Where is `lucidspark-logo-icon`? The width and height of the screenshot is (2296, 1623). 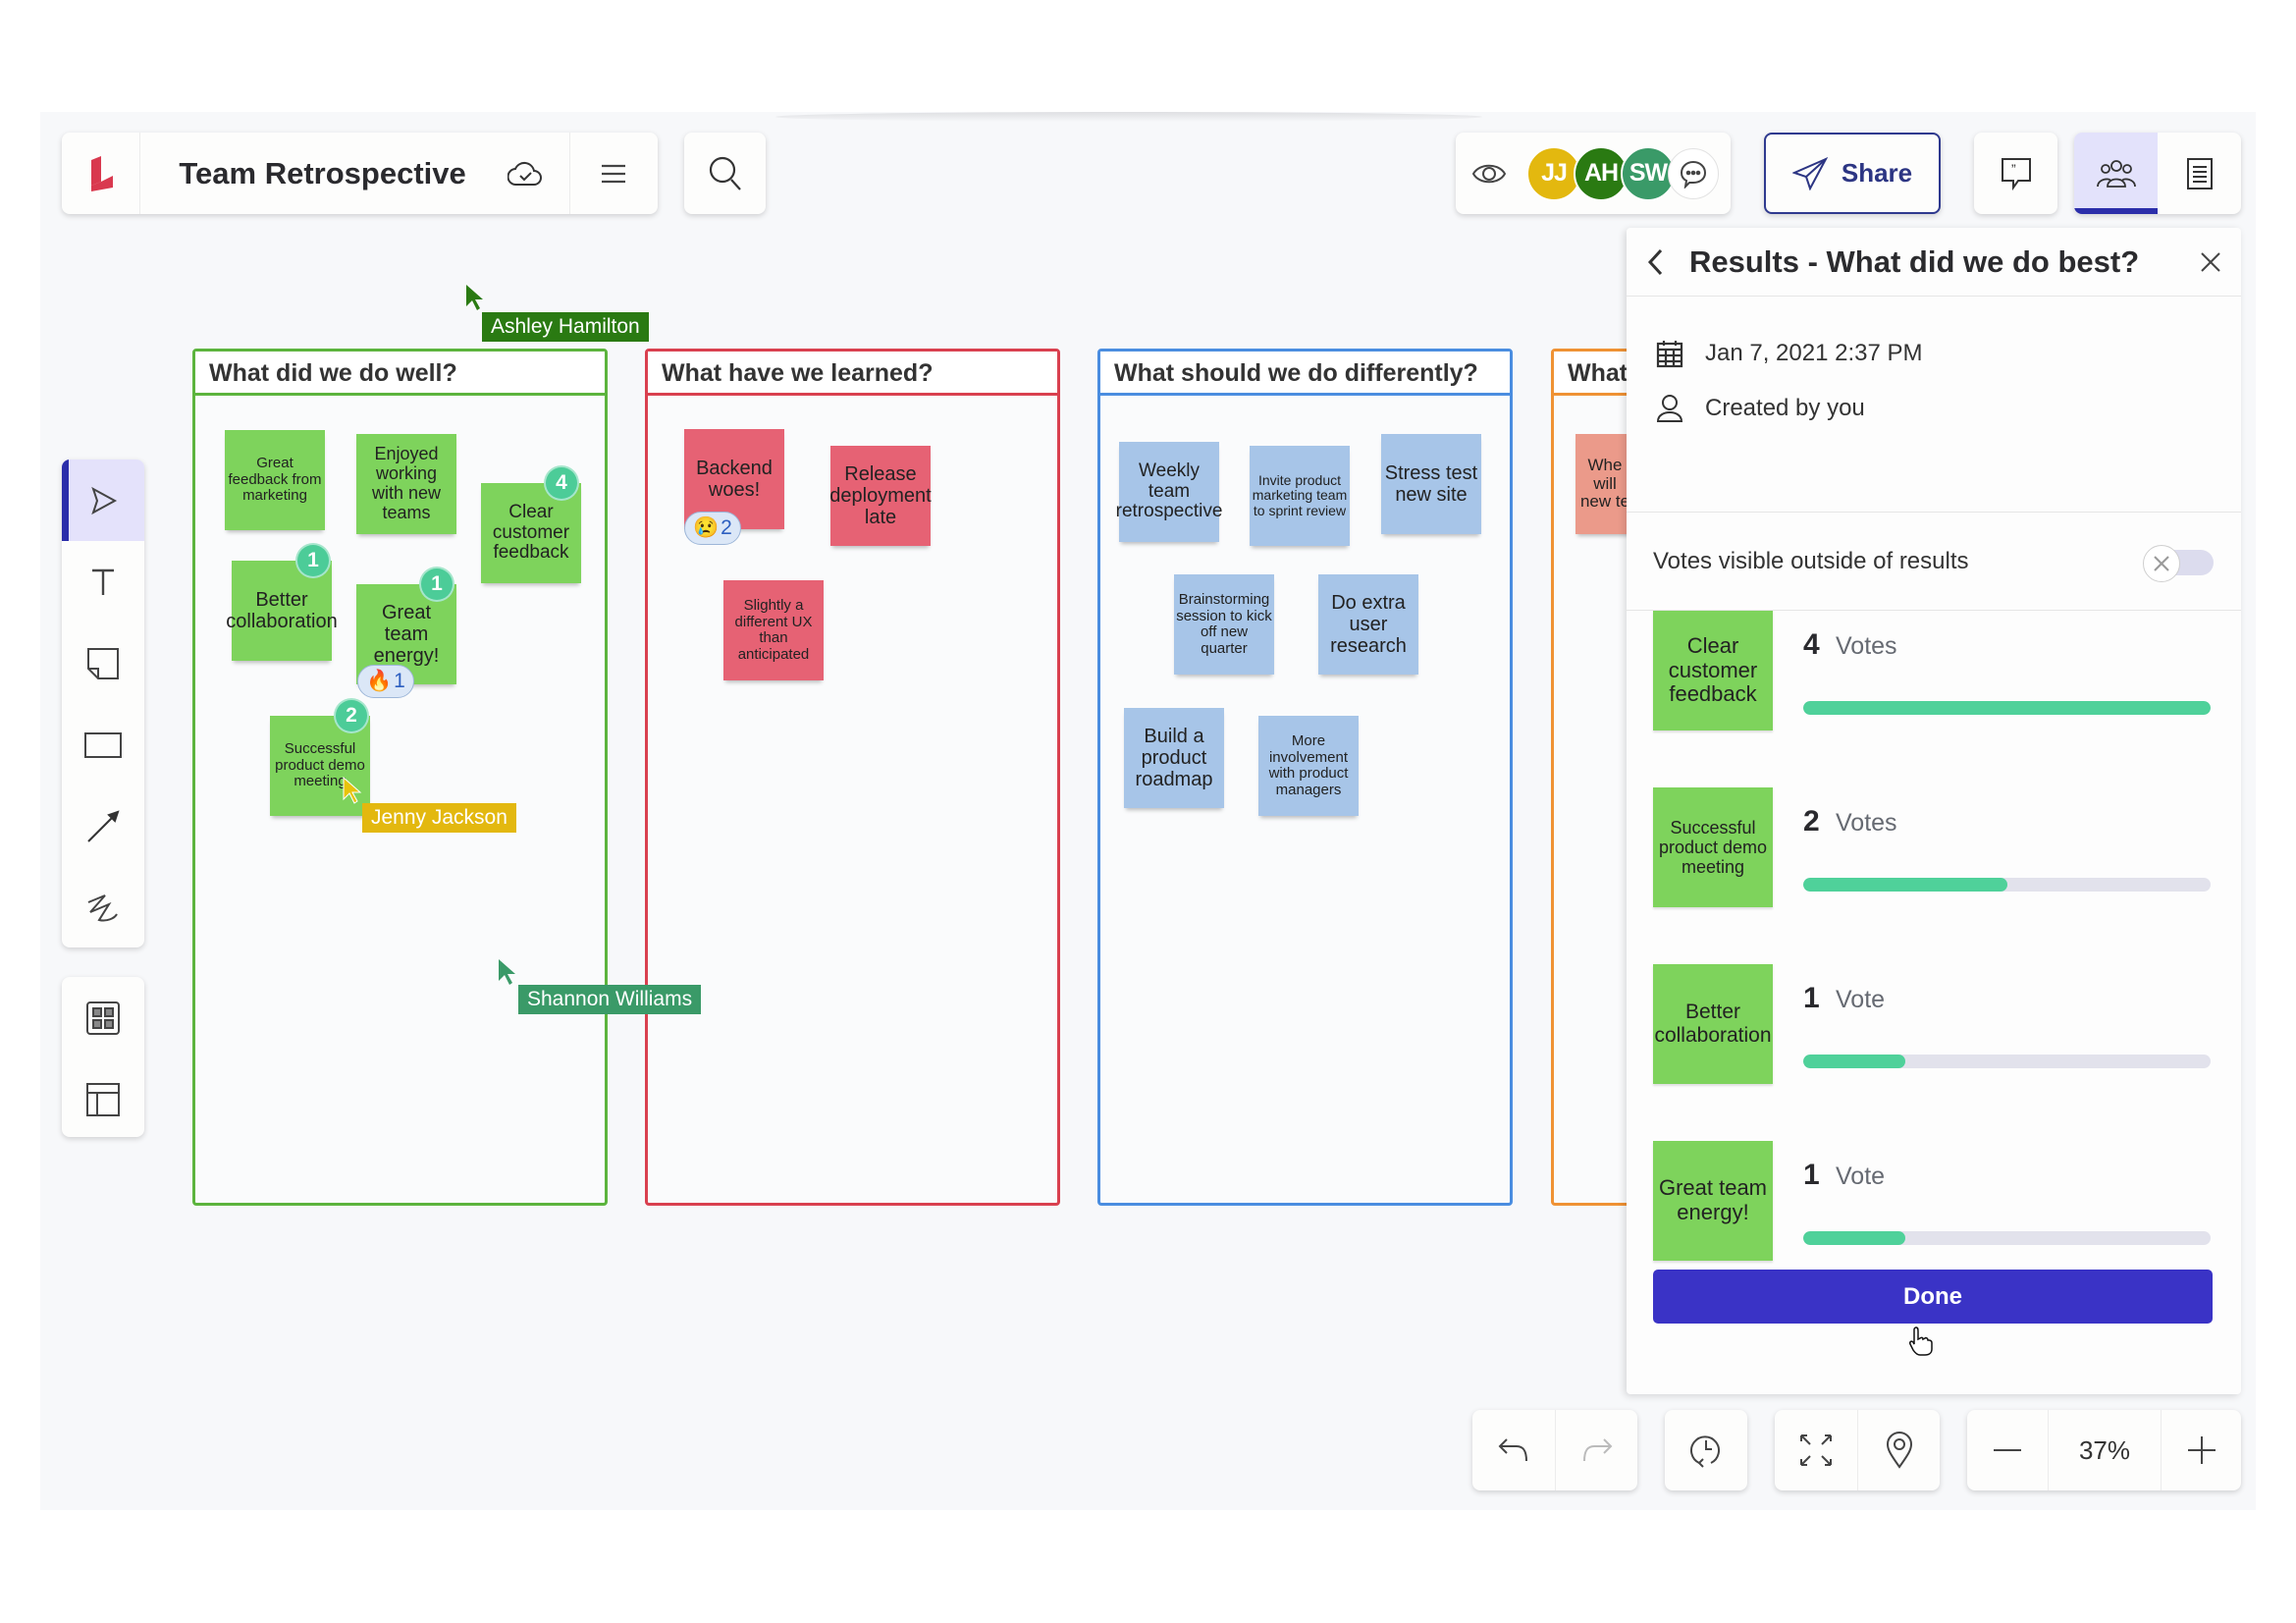 lucidspark-logo-icon is located at coordinates (101, 173).